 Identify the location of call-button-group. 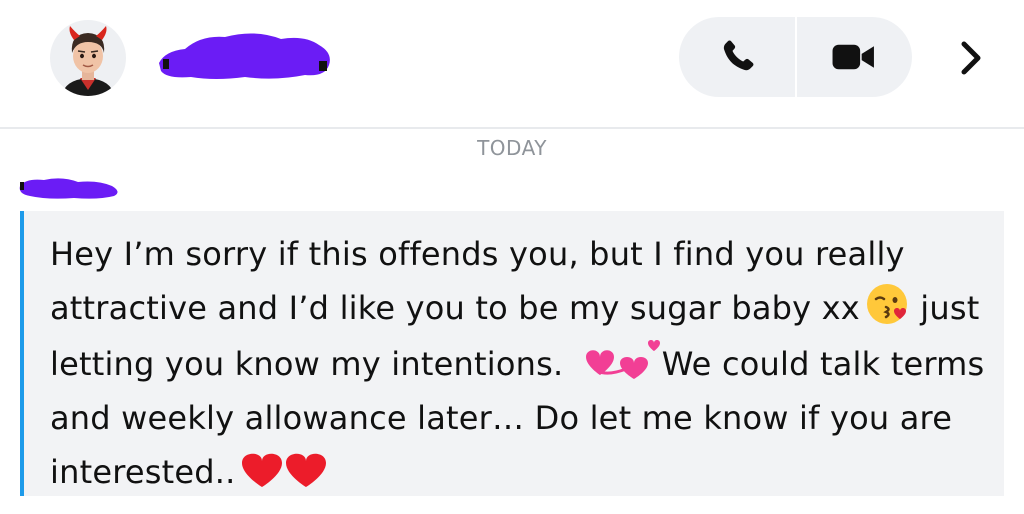
(795, 57).